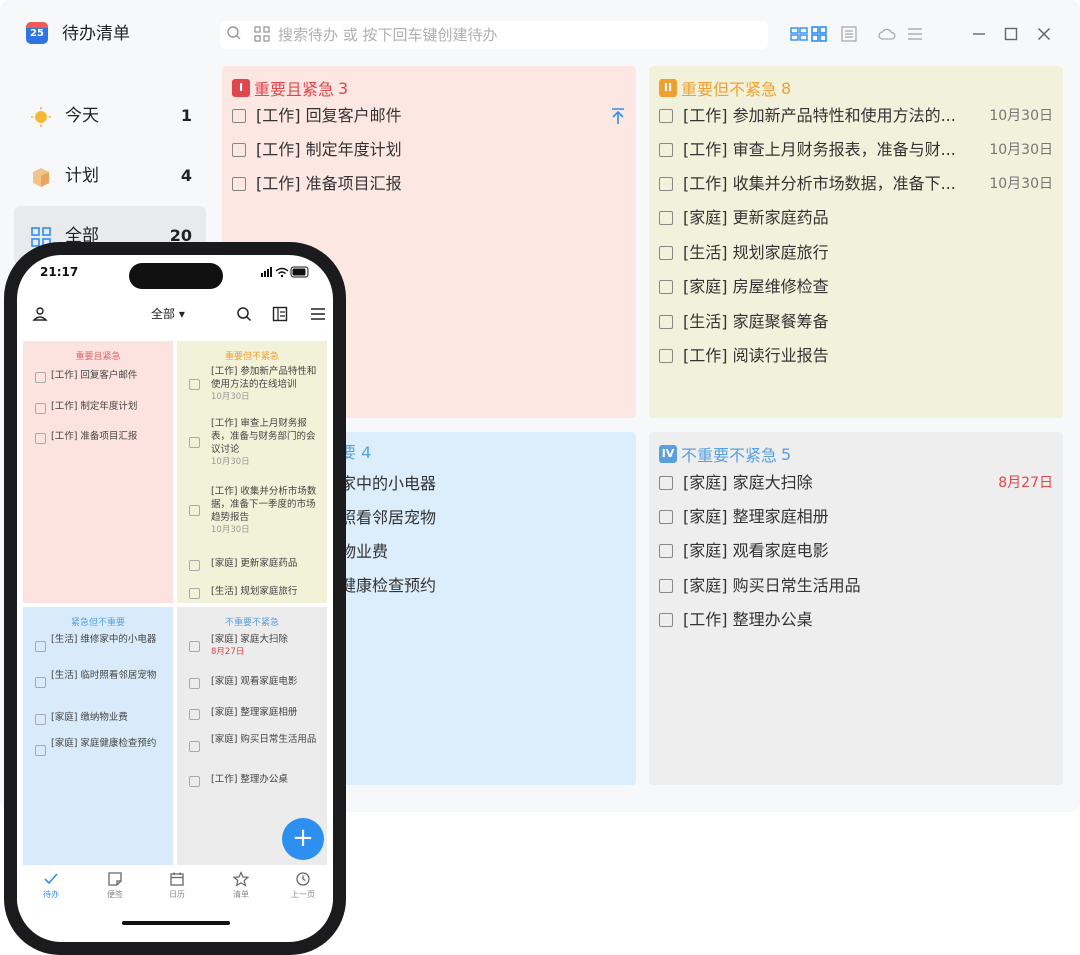 The image size is (1080, 955). Describe the element at coordinates (388, 518) in the screenshot. I see `task-text: 照看邻居宠物` at that location.